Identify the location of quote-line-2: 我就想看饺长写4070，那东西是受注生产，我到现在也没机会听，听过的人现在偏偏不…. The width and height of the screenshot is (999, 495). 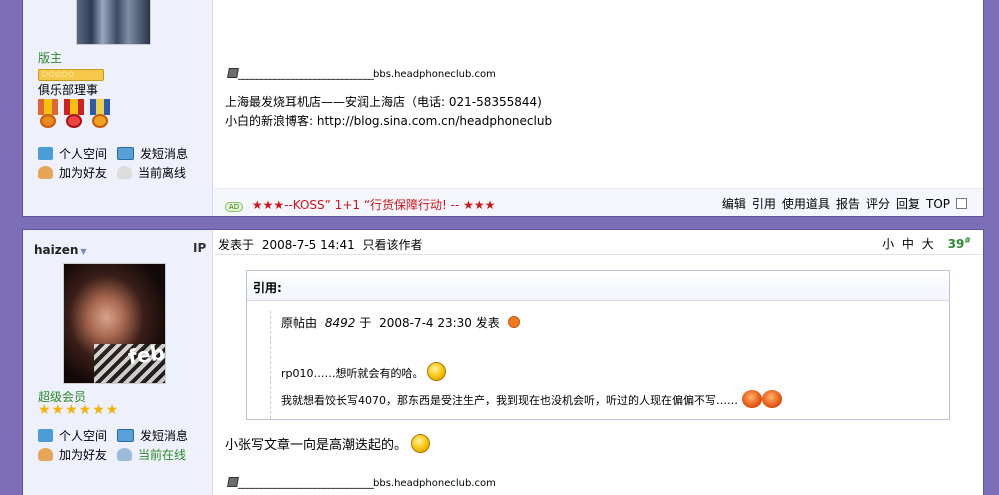
(531, 399).